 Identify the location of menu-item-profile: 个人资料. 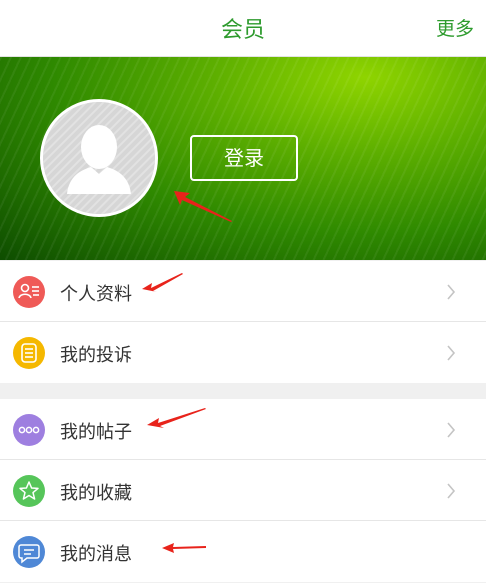
(243, 291).